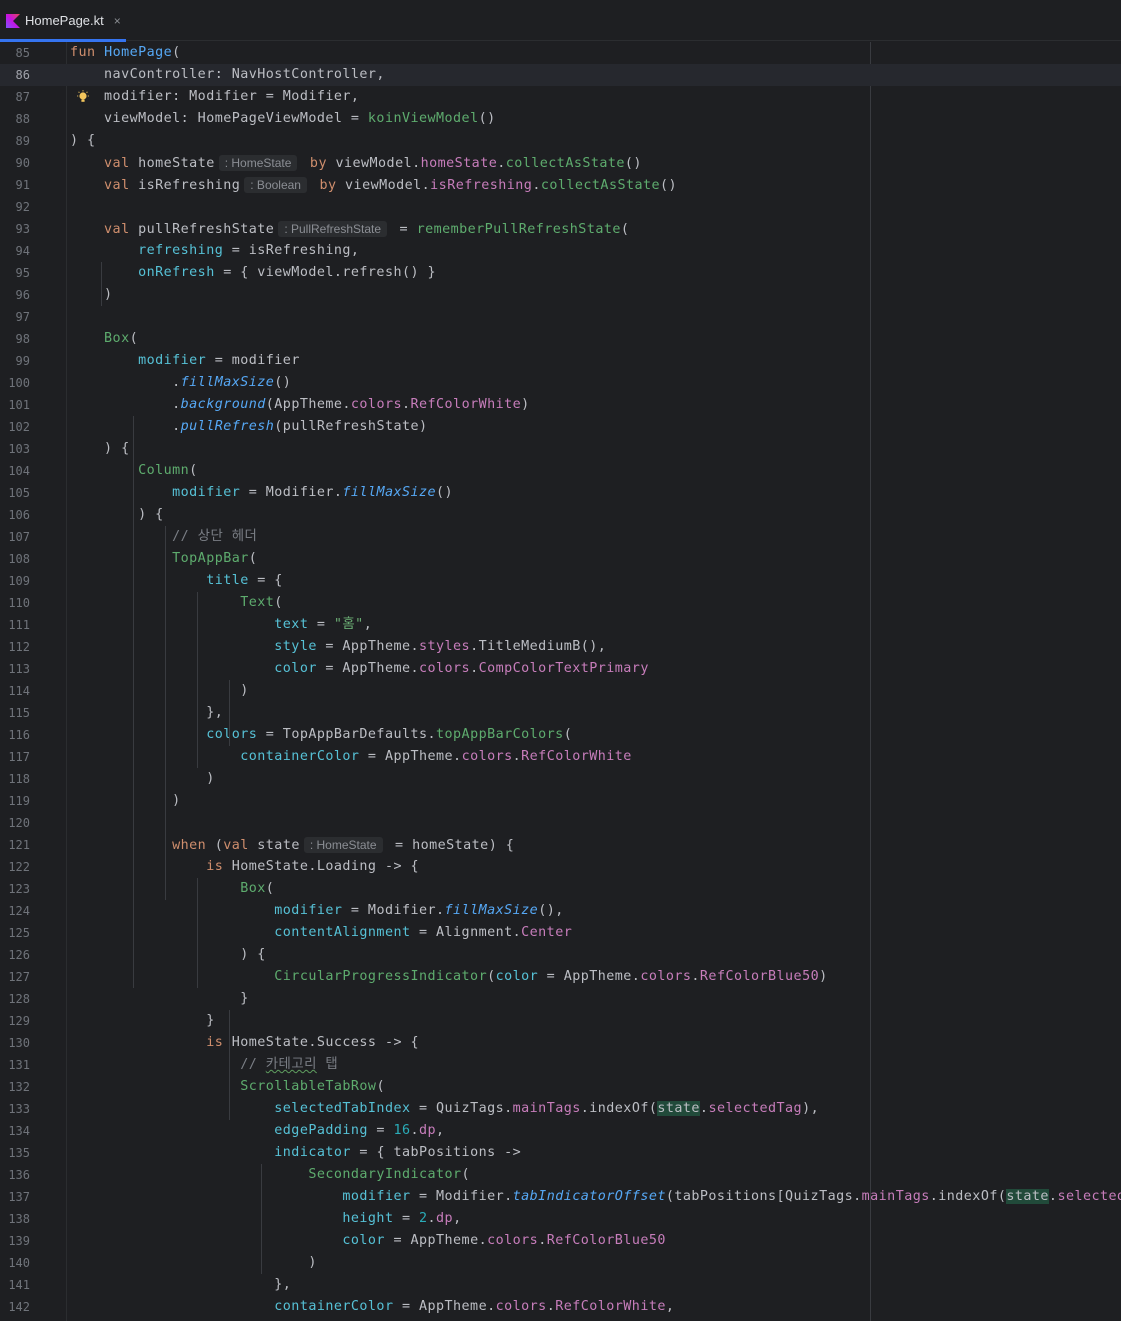 This screenshot has height=1321, width=1121. I want to click on code-line: 118 ), so click(560, 779).